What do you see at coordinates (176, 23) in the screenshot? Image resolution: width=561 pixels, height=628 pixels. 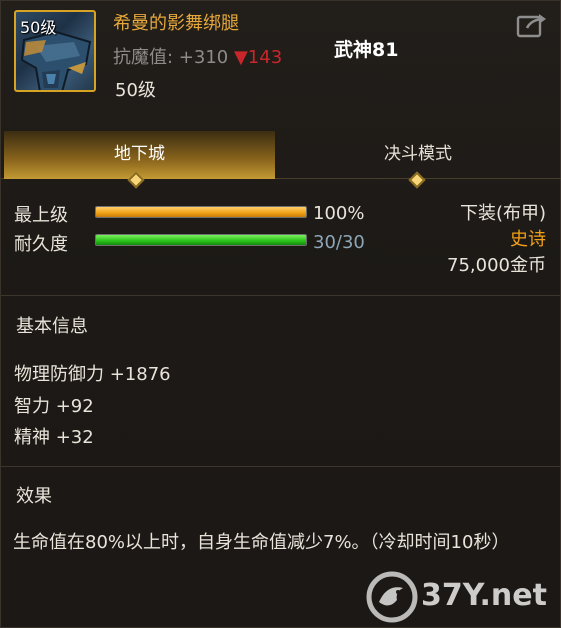 I see `item-name: 希曼的影舞绑腿` at bounding box center [176, 23].